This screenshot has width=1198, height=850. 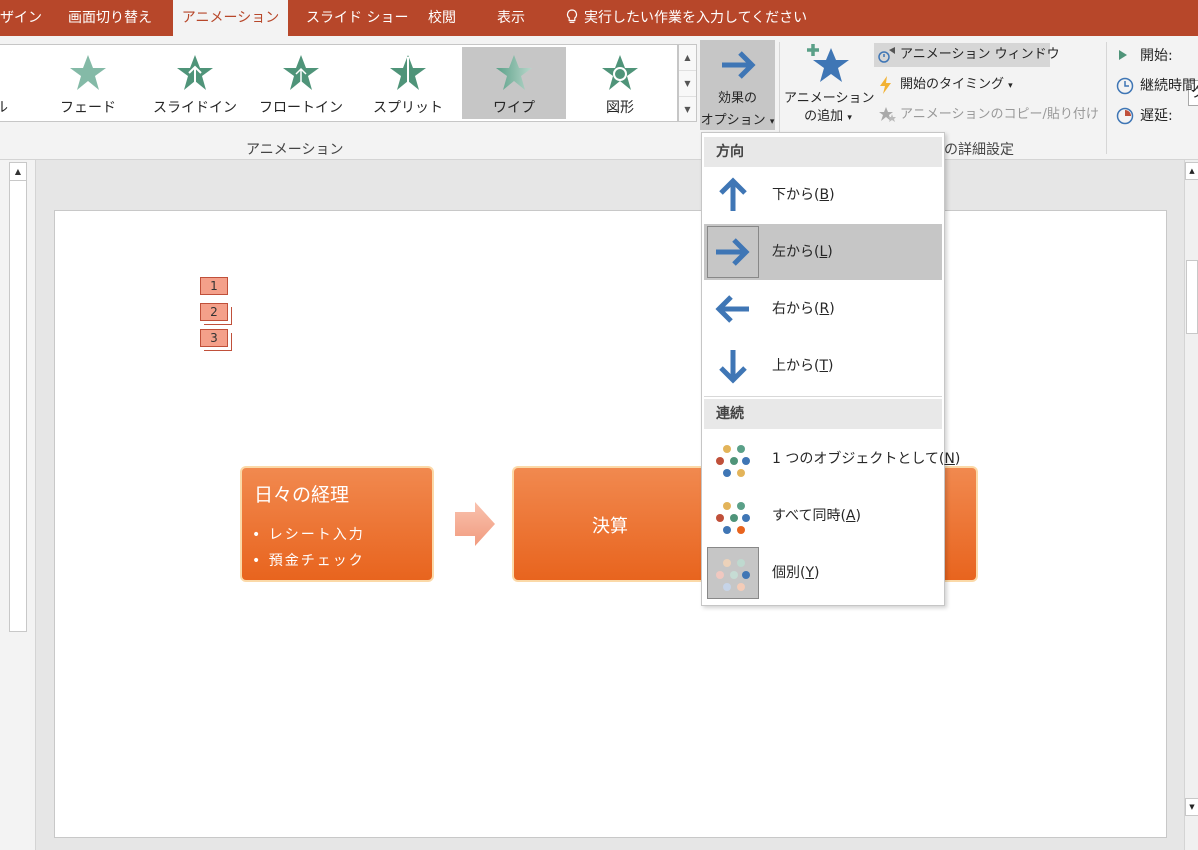 What do you see at coordinates (620, 72) in the screenshot?
I see `shape-star-icon` at bounding box center [620, 72].